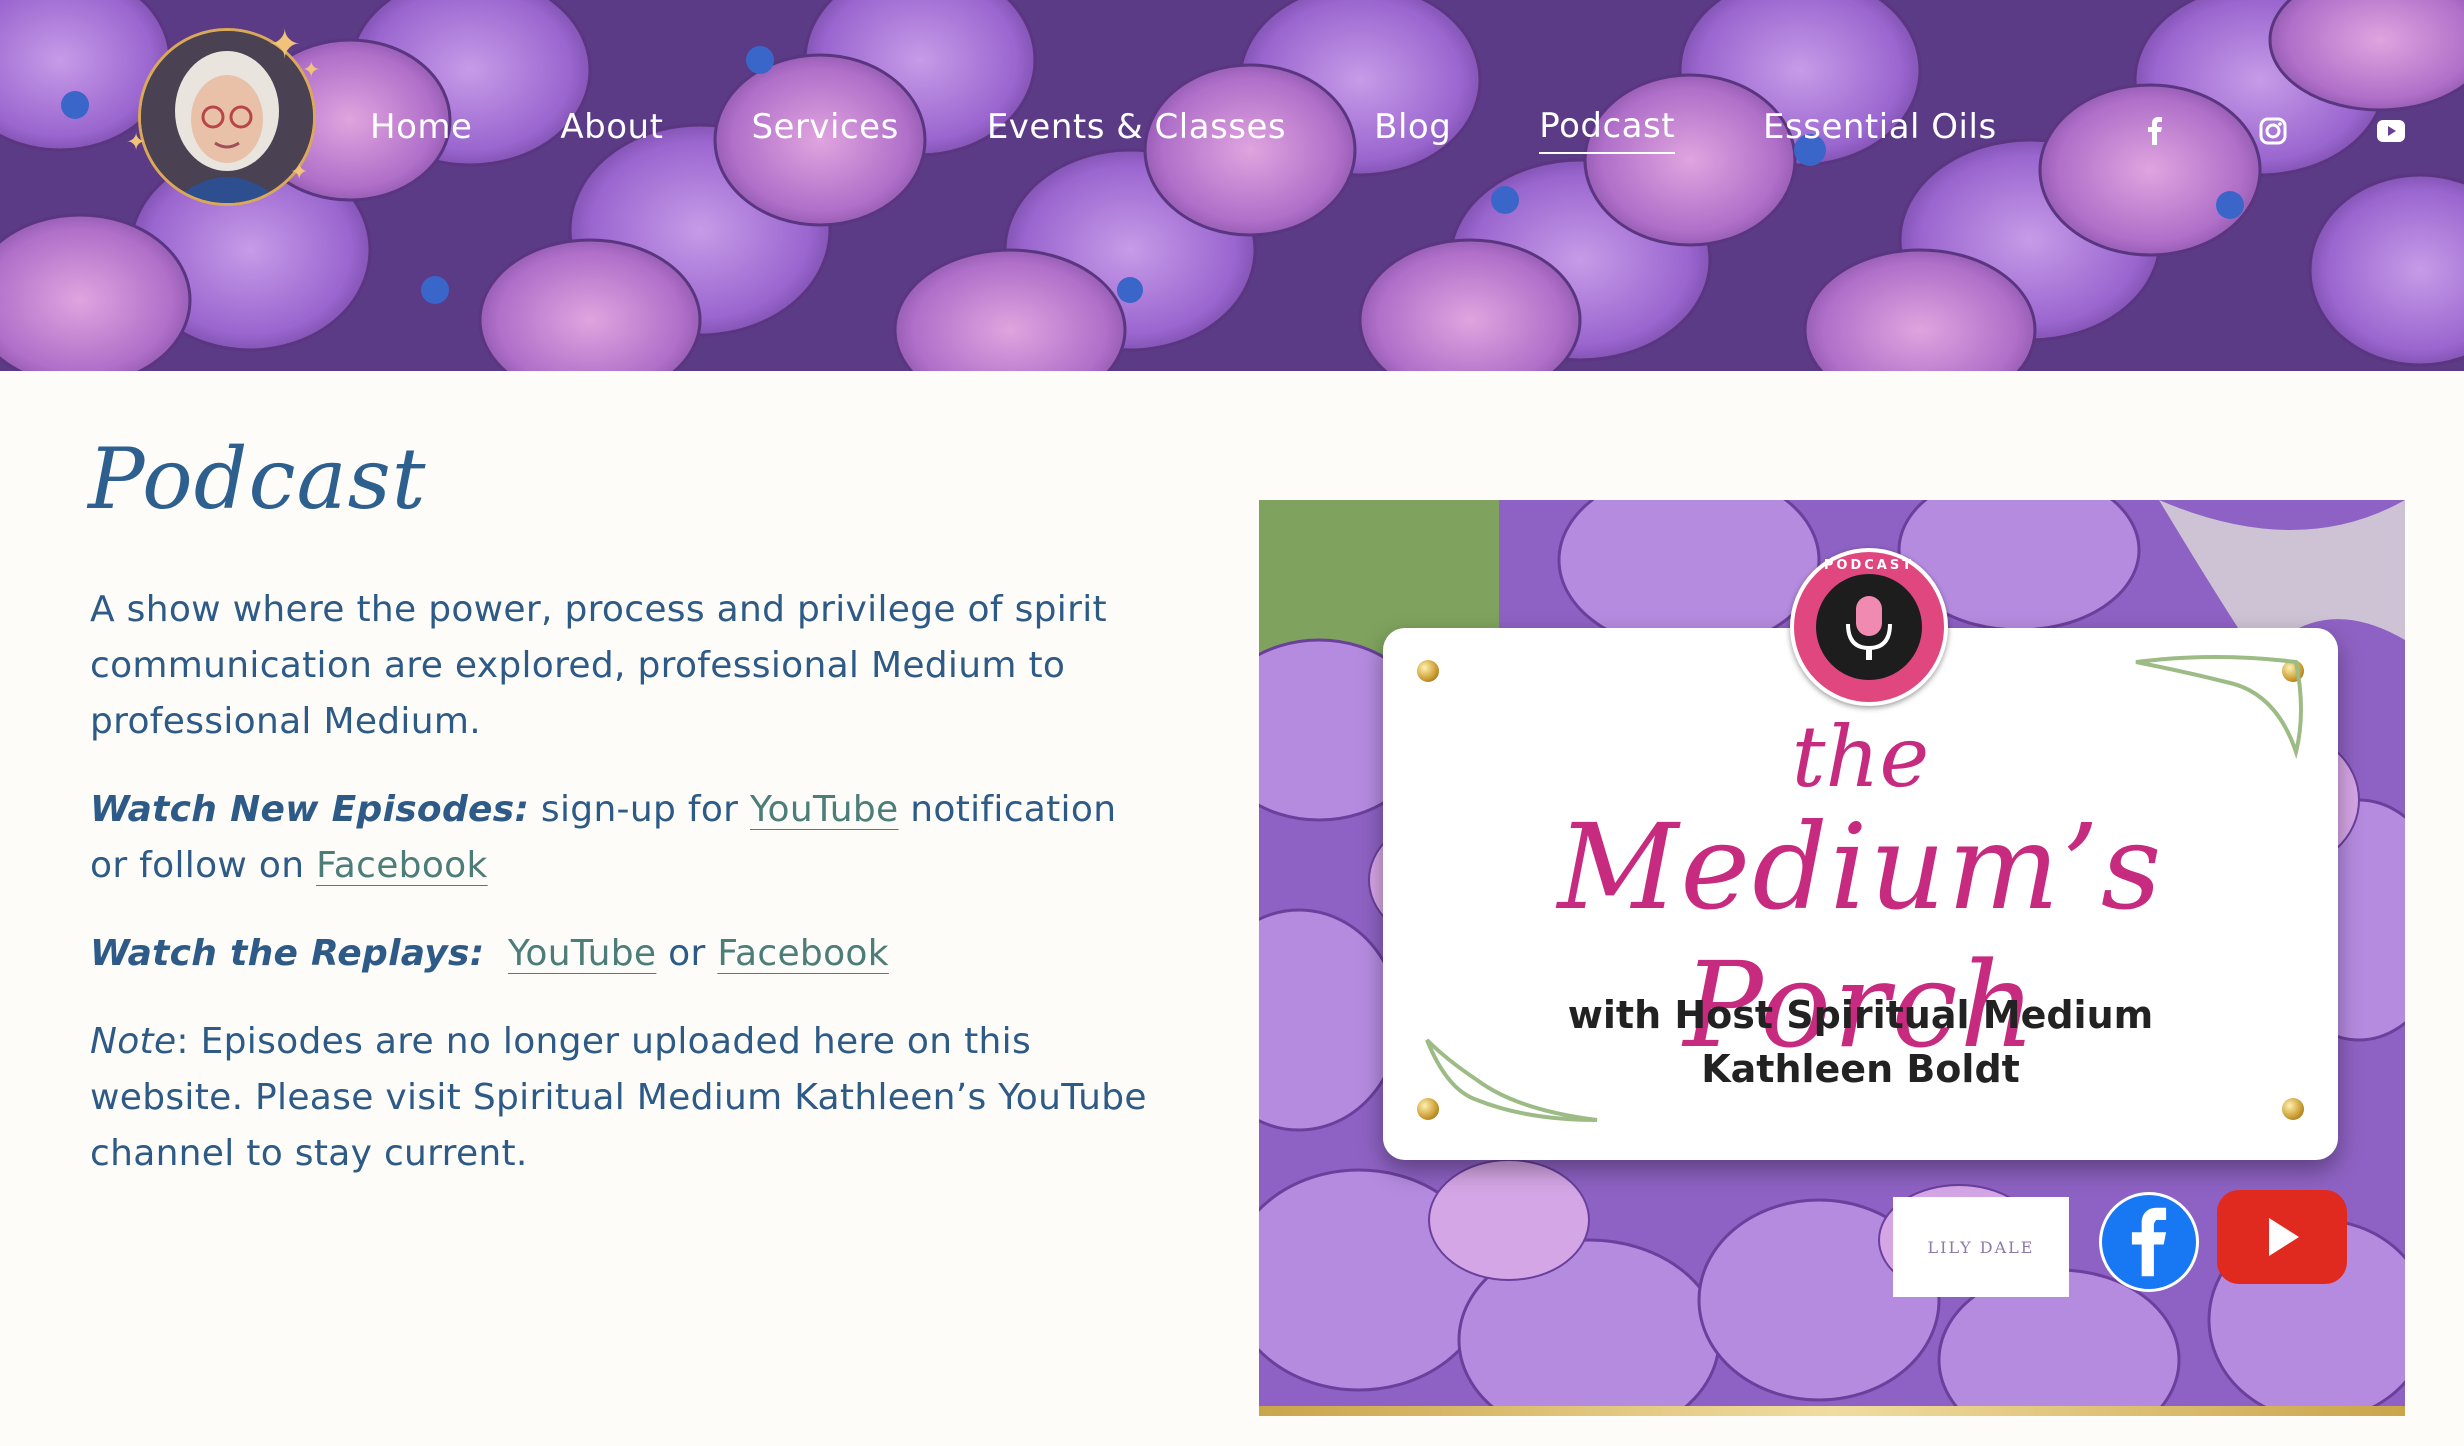  Describe the element at coordinates (2282, 1237) in the screenshot. I see `youtube-logo-icon` at that location.